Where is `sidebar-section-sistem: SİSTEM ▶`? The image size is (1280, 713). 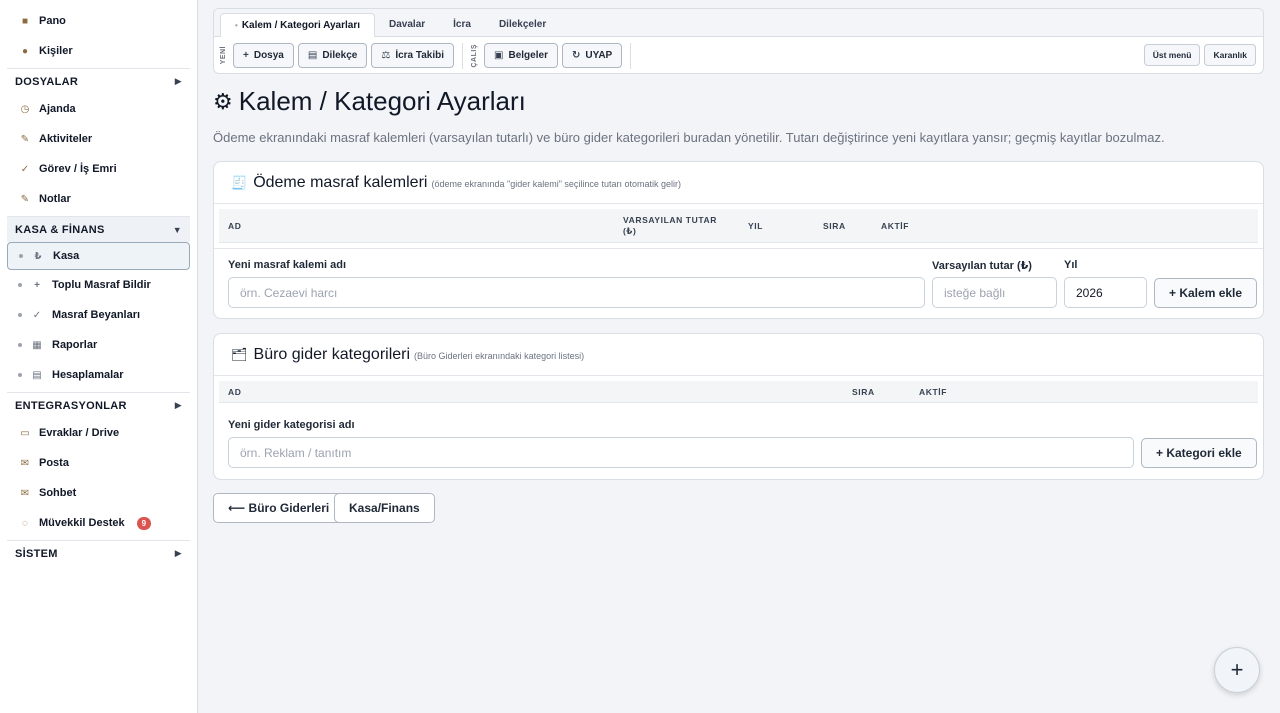 sidebar-section-sistem: SİSTEM ▶ is located at coordinates (98, 553).